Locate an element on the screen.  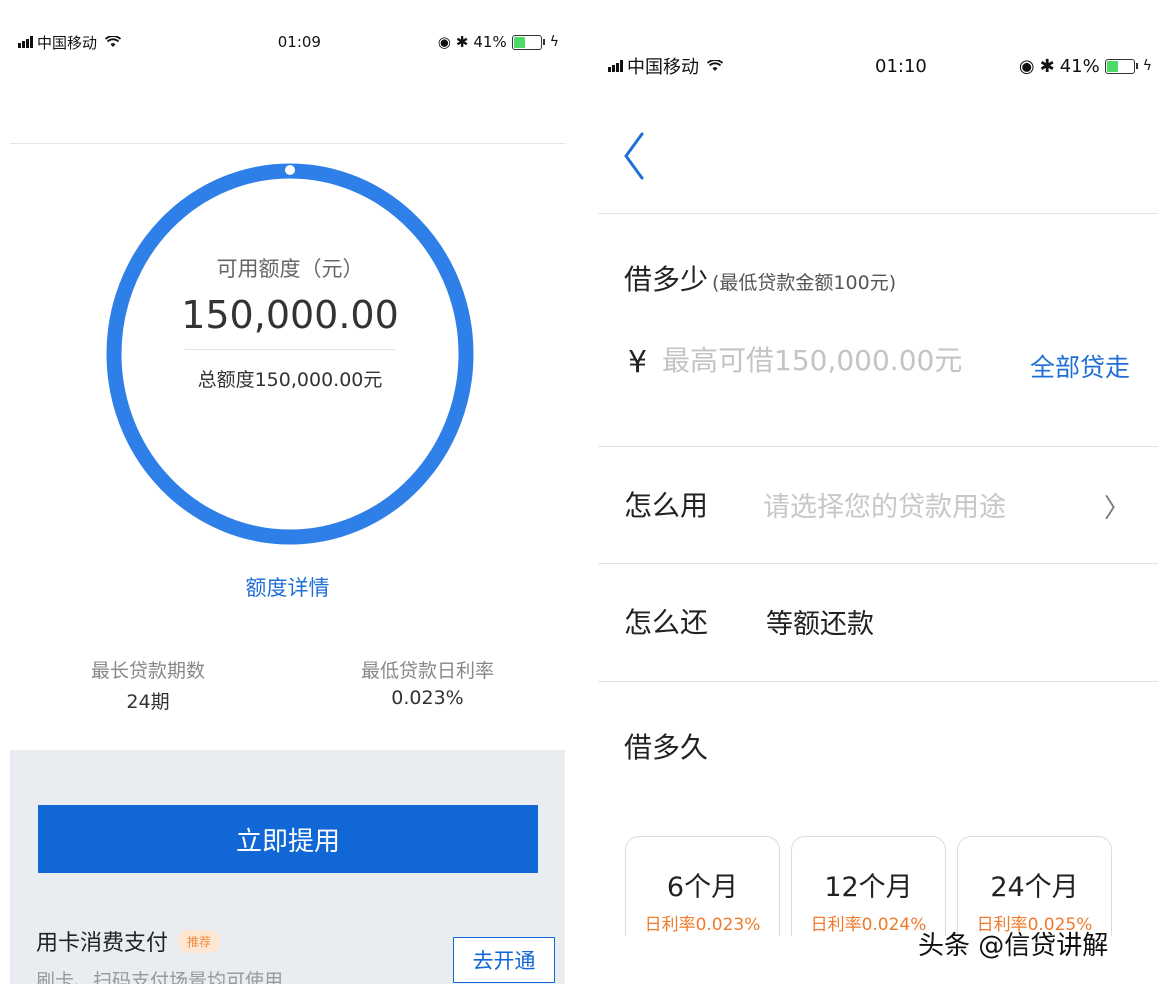
borrow-all-link: 全部贷走 is located at coordinates (1080, 366).